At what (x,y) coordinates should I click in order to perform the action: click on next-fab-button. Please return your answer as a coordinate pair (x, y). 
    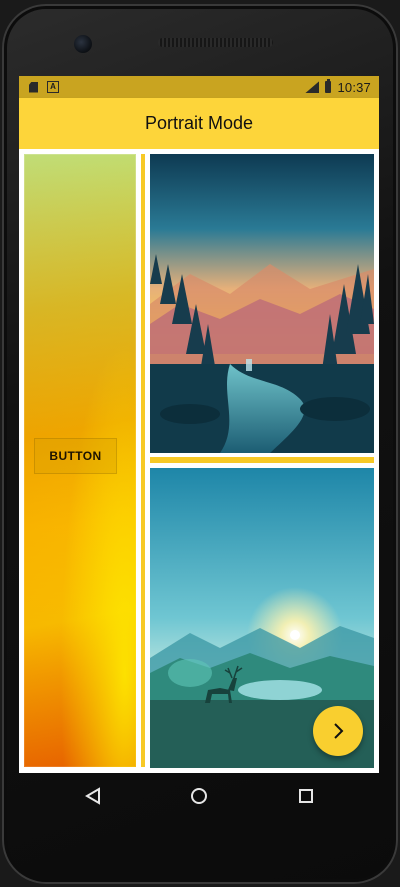
    Looking at the image, I should click on (338, 731).